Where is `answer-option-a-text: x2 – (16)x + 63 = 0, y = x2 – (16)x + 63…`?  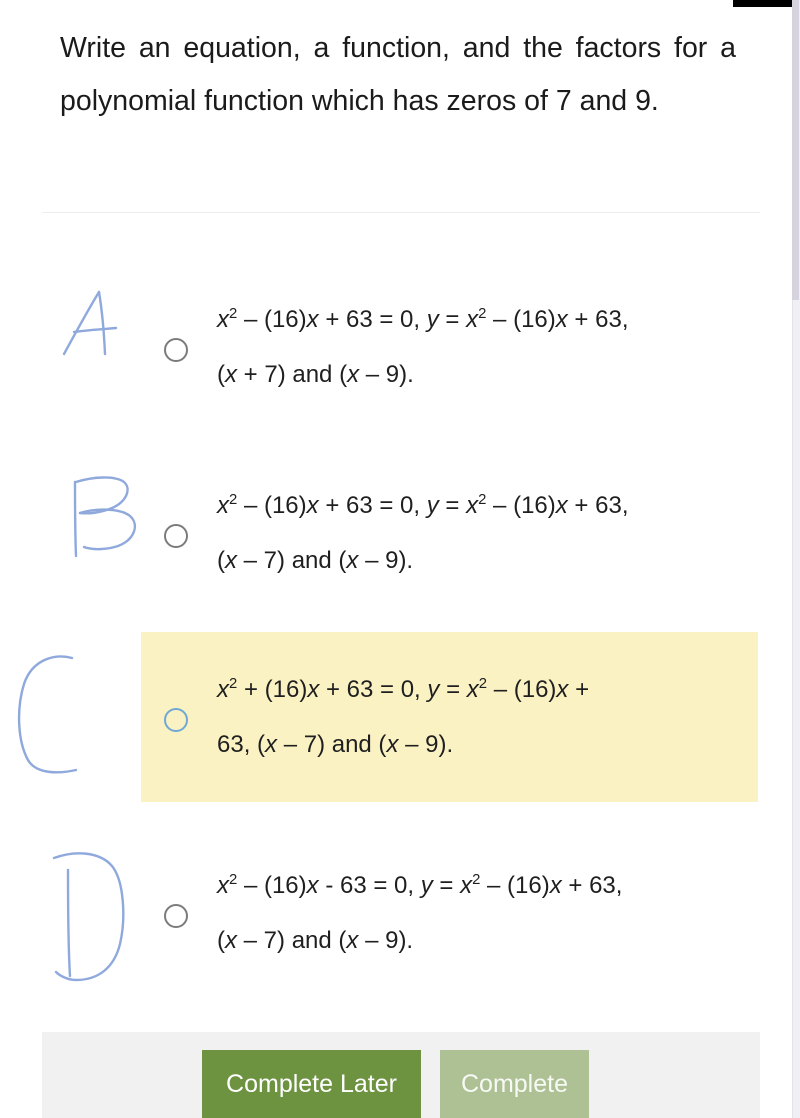 answer-option-a-text: x2 – (16)x + 63 = 0, y = x2 – (16)x + 63… is located at coordinates (487, 347).